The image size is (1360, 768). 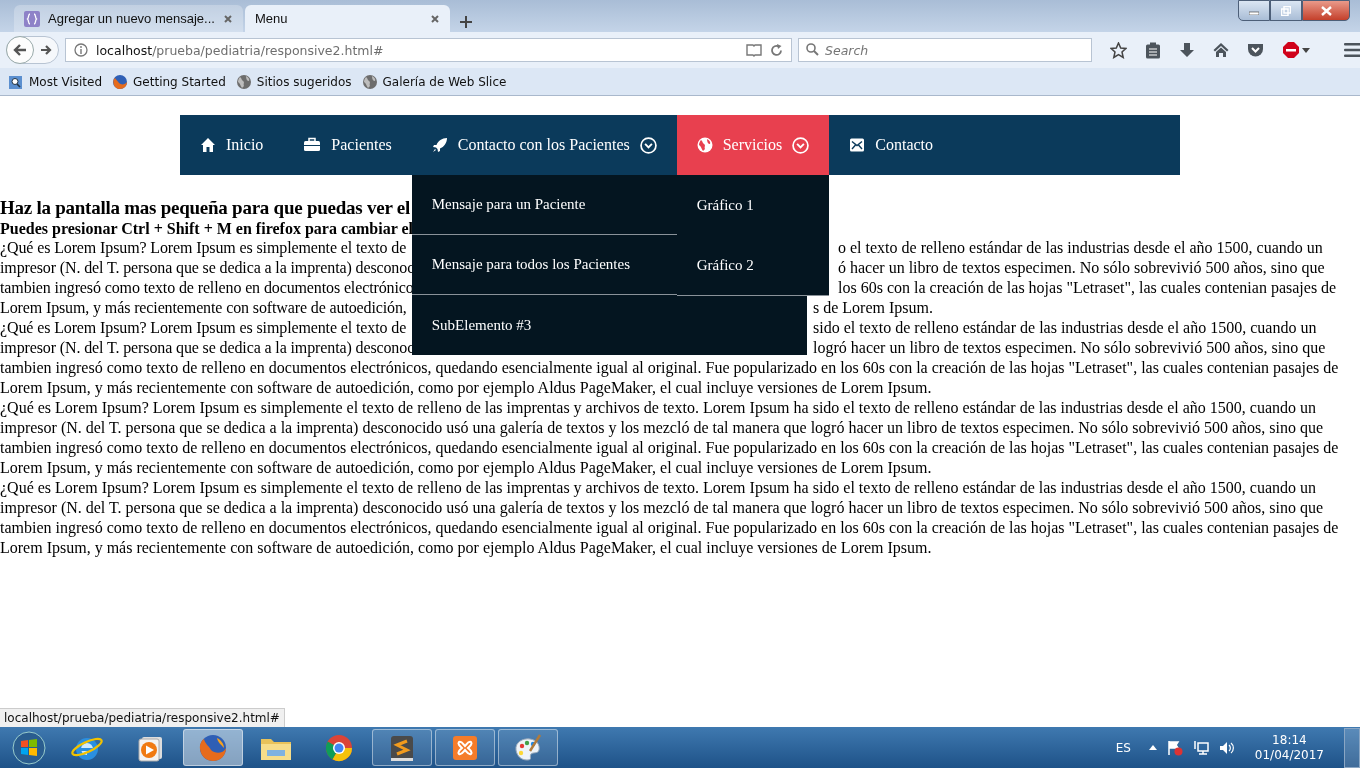 I want to click on search-field: Search, so click(x=945, y=50).